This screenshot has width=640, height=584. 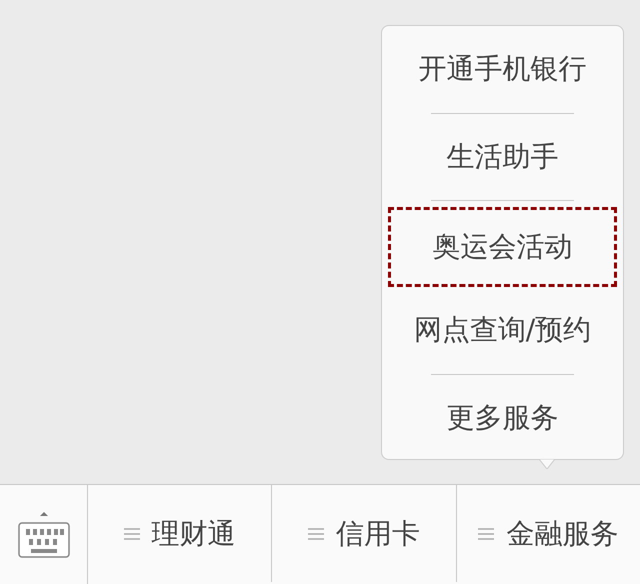 What do you see at coordinates (364, 533) in the screenshot?
I see `menu-tab: 信用卡` at bounding box center [364, 533].